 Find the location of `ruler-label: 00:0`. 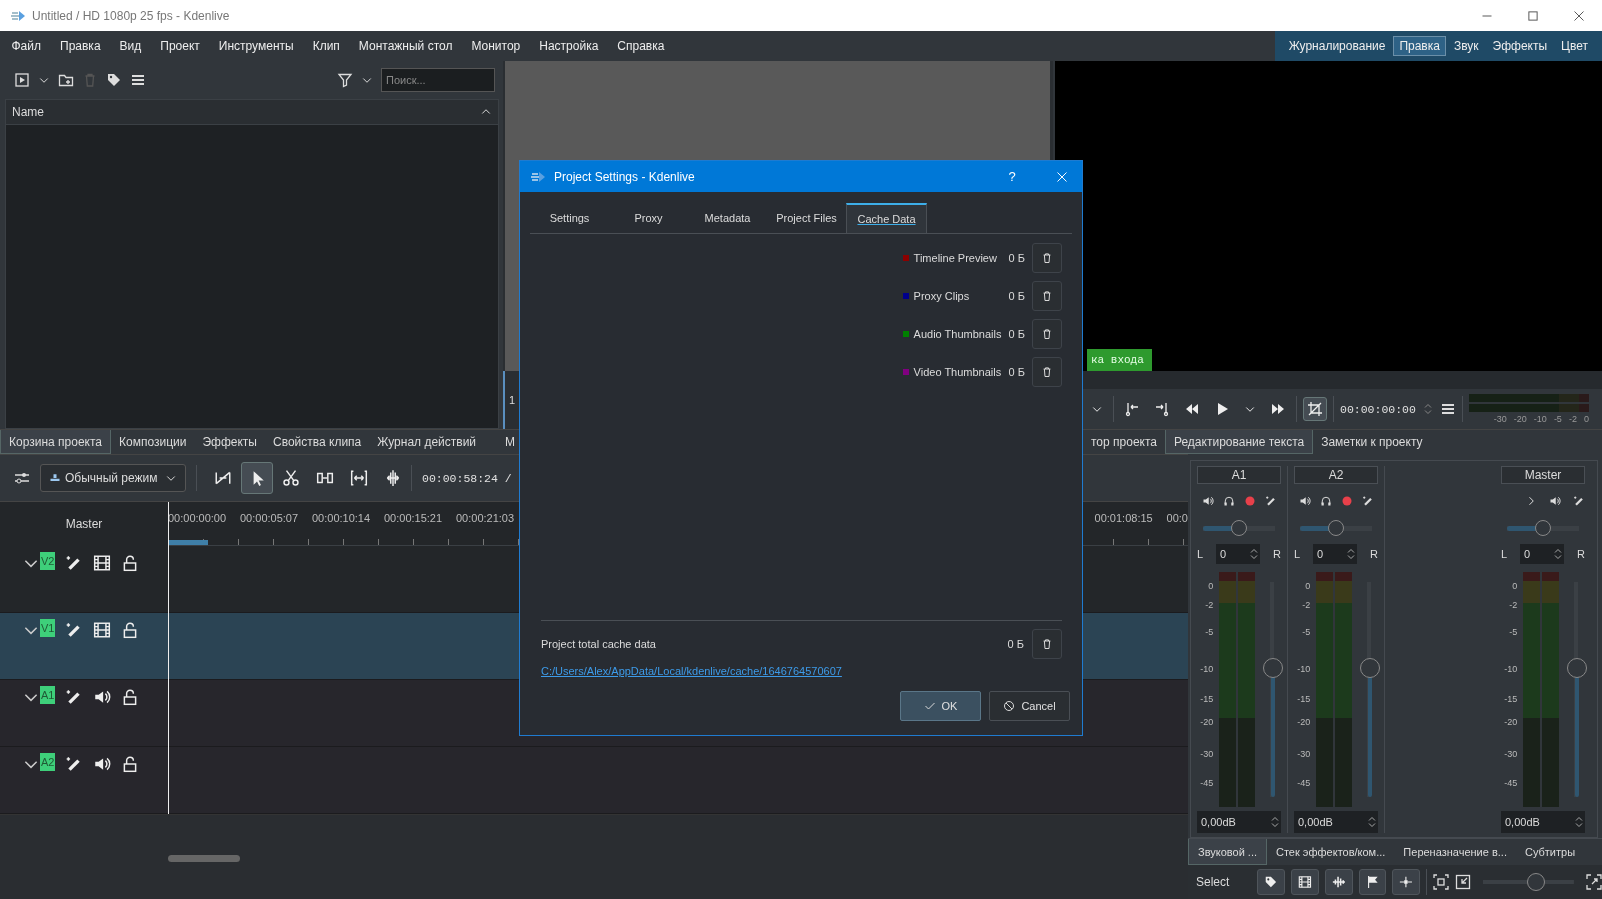

ruler-label: 00:0 is located at coordinates (1177, 518).